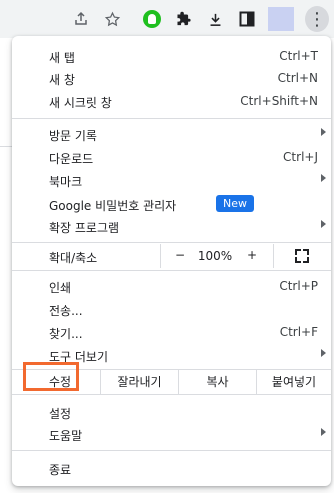 The width and height of the screenshot is (334, 493). What do you see at coordinates (298, 286) in the screenshot?
I see `shortcut-label: Ctrl+P` at bounding box center [298, 286].